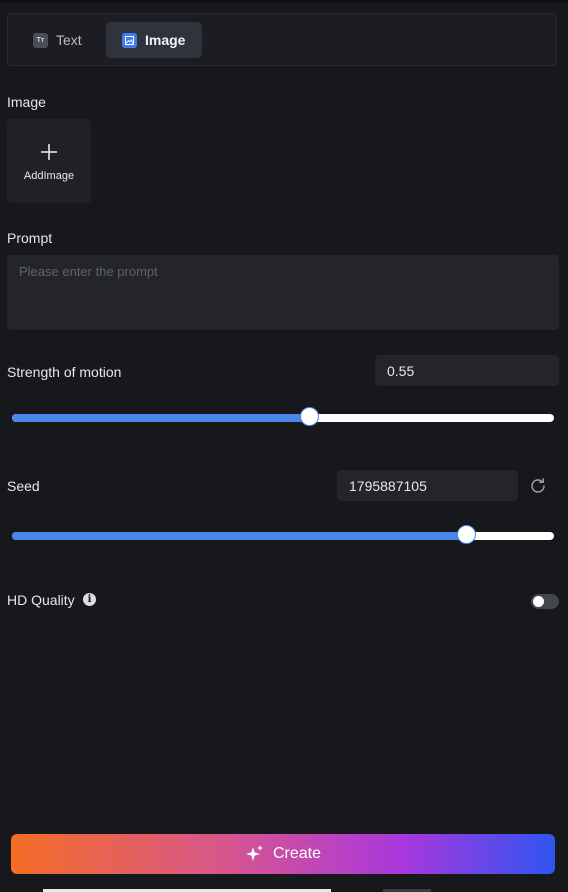  Describe the element at coordinates (23, 486) in the screenshot. I see `seed-label: Seed` at that location.